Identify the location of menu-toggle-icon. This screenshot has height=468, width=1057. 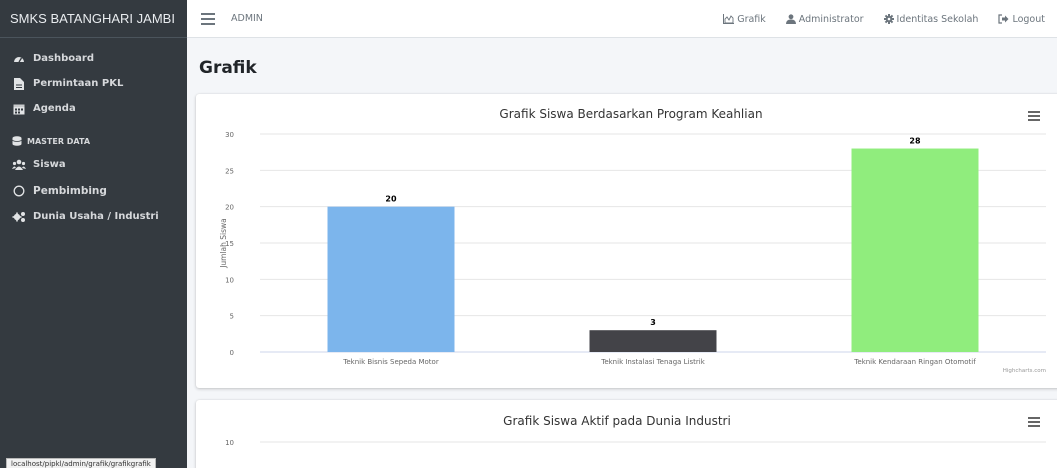
(208, 18).